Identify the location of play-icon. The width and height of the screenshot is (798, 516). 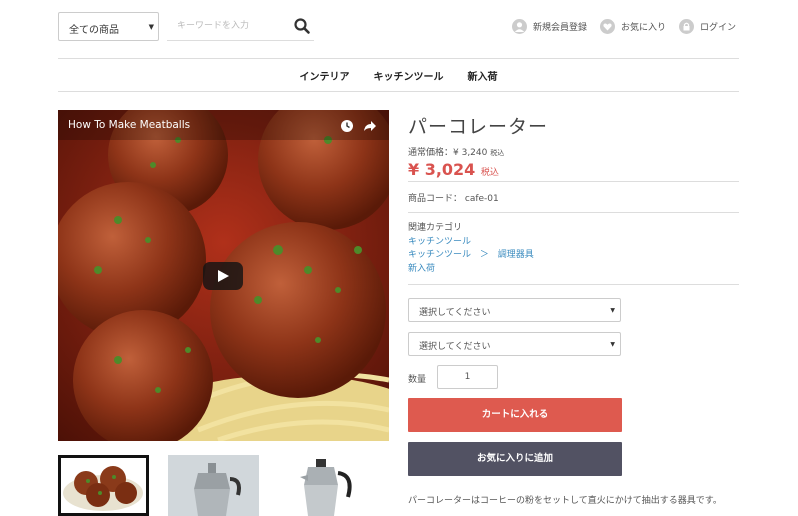
(223, 276).